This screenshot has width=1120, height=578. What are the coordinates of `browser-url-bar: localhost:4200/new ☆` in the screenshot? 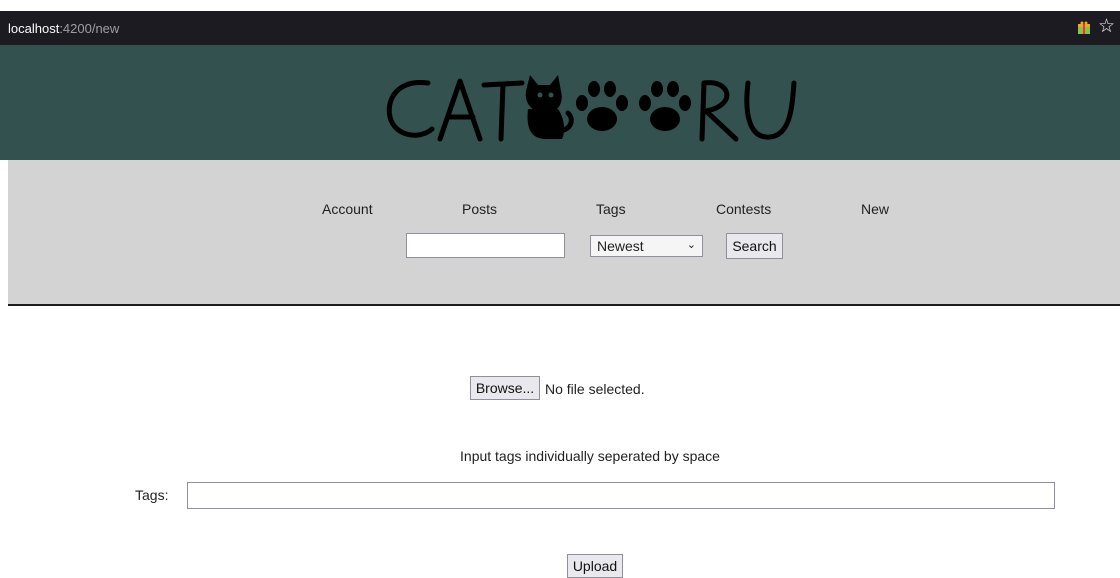 It's located at (560, 28).